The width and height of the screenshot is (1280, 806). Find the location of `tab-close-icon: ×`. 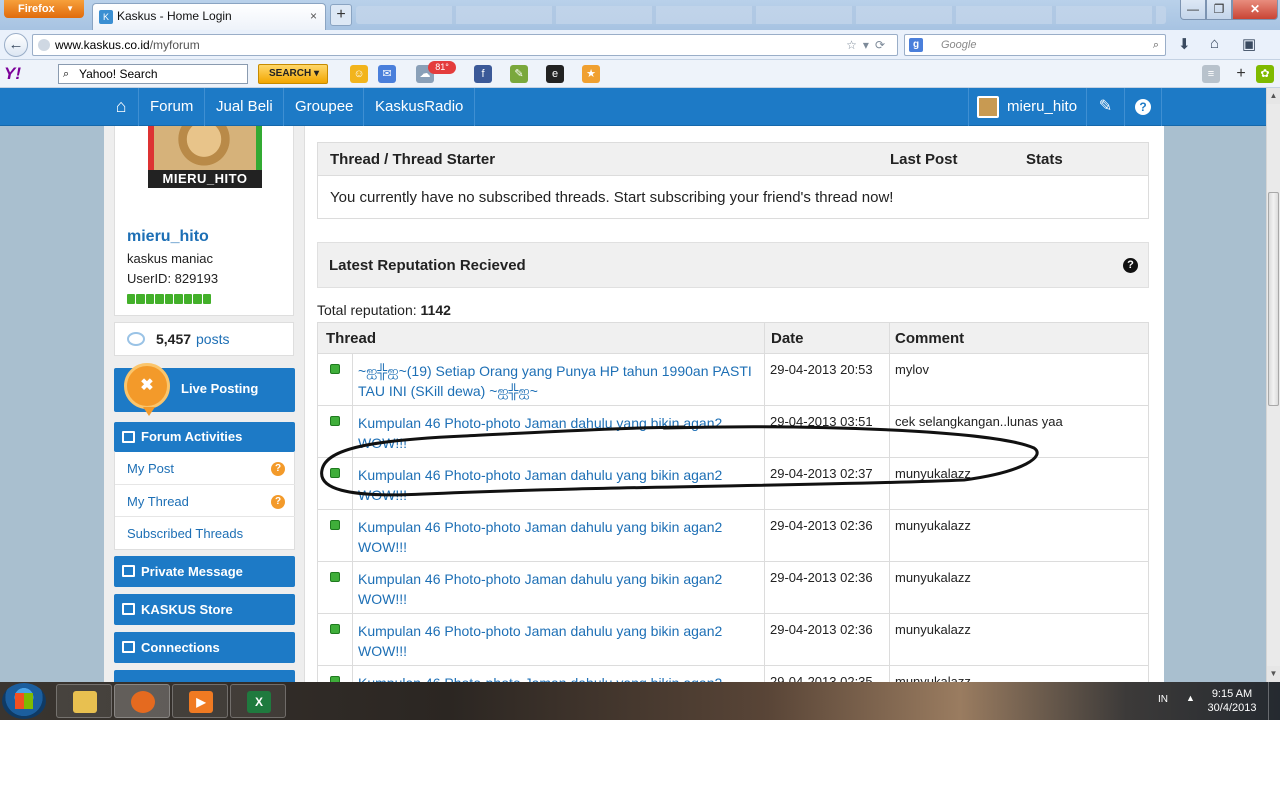

tab-close-icon: × is located at coordinates (313, 16).